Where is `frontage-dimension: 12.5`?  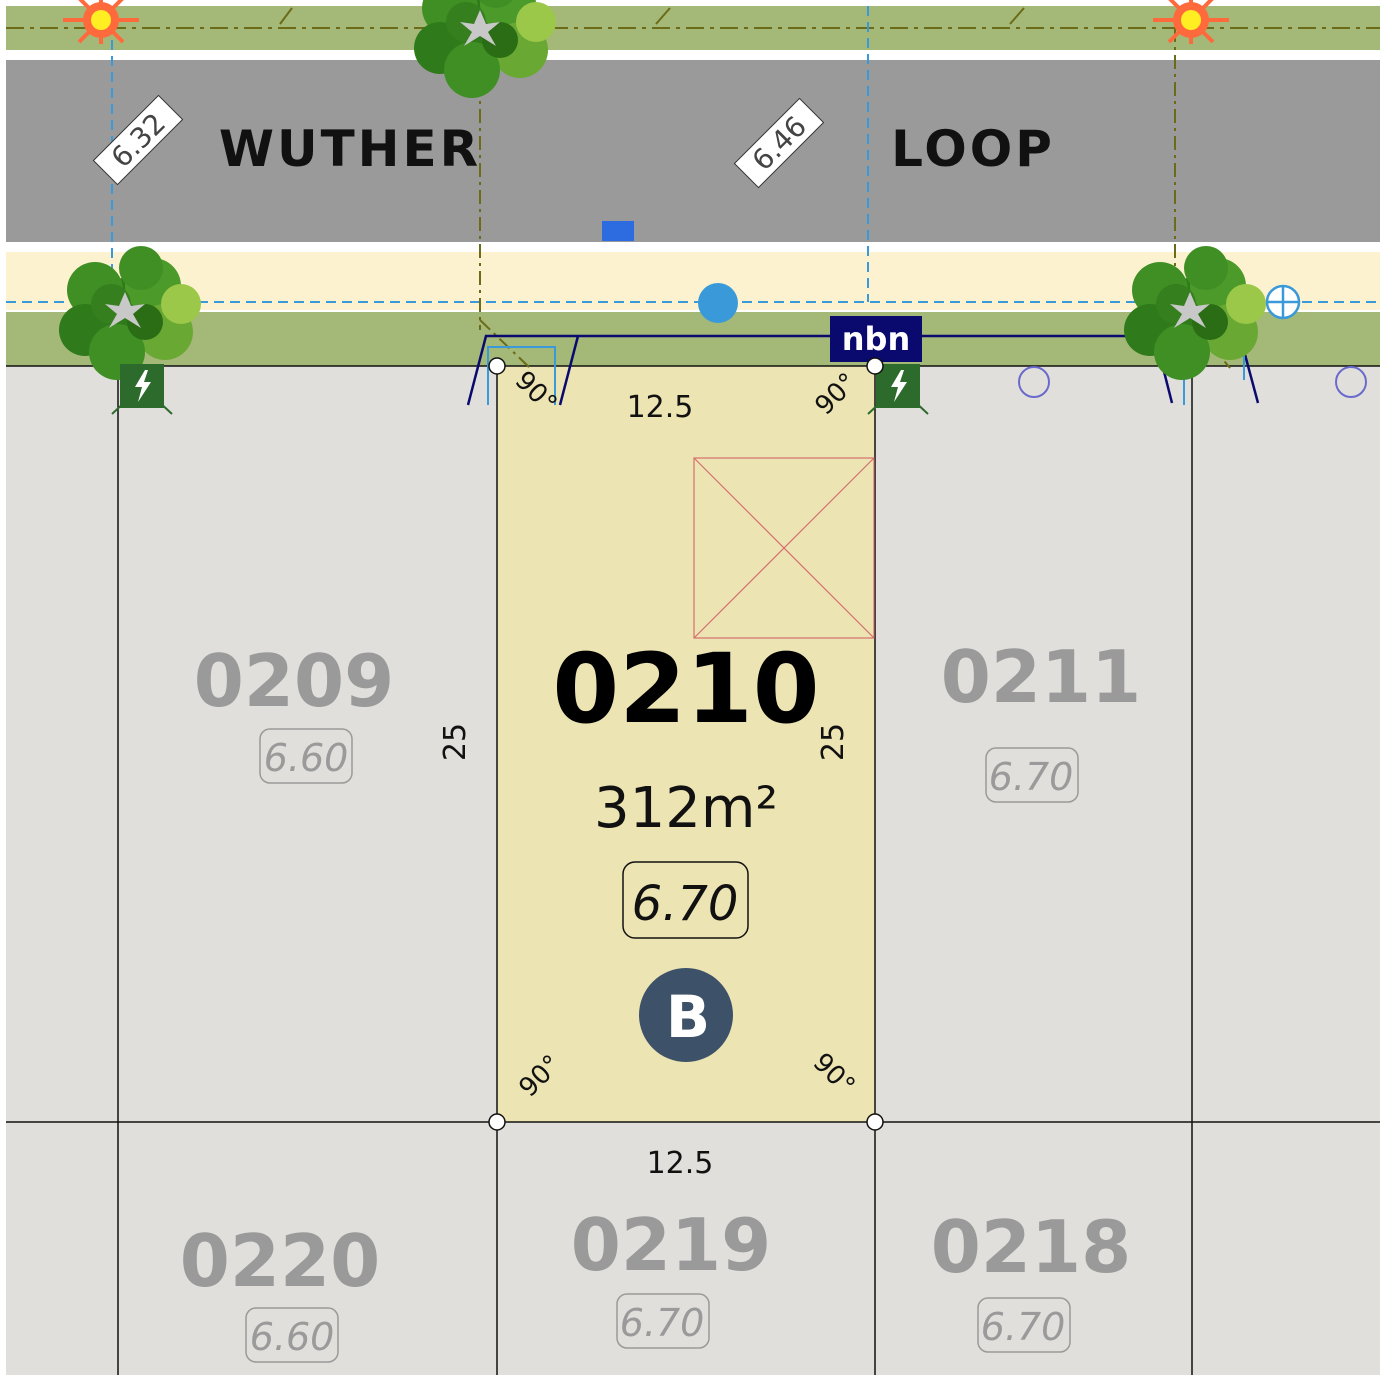 frontage-dimension: 12.5 is located at coordinates (660, 407).